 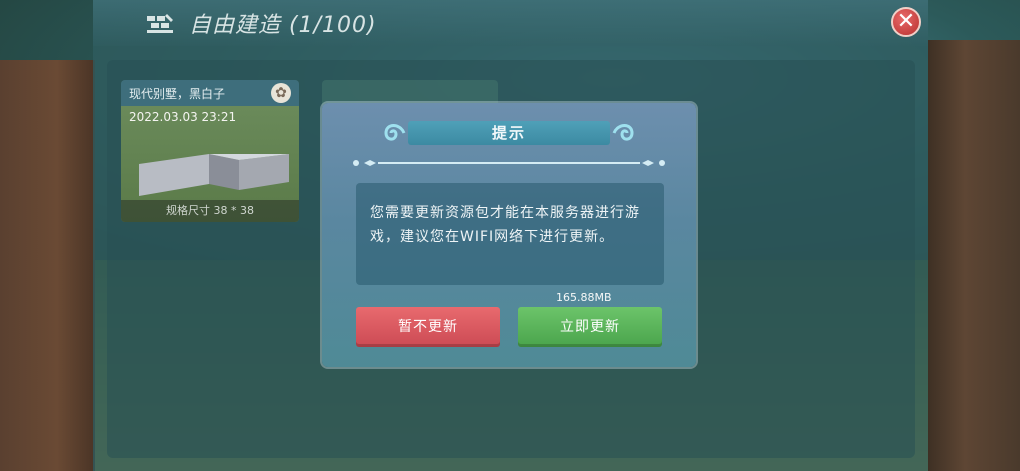 I want to click on save-card-header: 现代别墅，黑白子 ✿, so click(x=210, y=93).